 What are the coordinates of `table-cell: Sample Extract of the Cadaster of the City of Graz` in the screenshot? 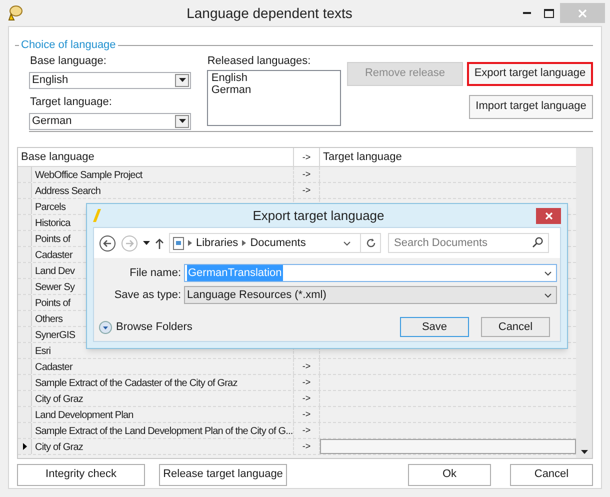 It's located at (136, 383).